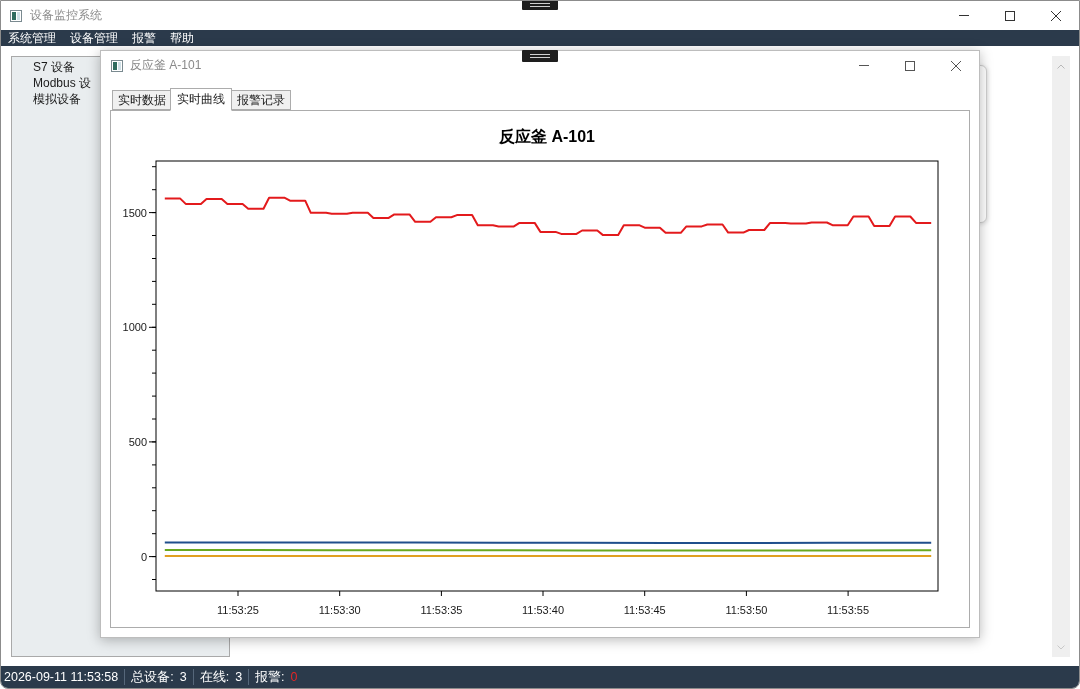  What do you see at coordinates (441, 610) in the screenshot?
I see `x-axis-label: 11:53:35` at bounding box center [441, 610].